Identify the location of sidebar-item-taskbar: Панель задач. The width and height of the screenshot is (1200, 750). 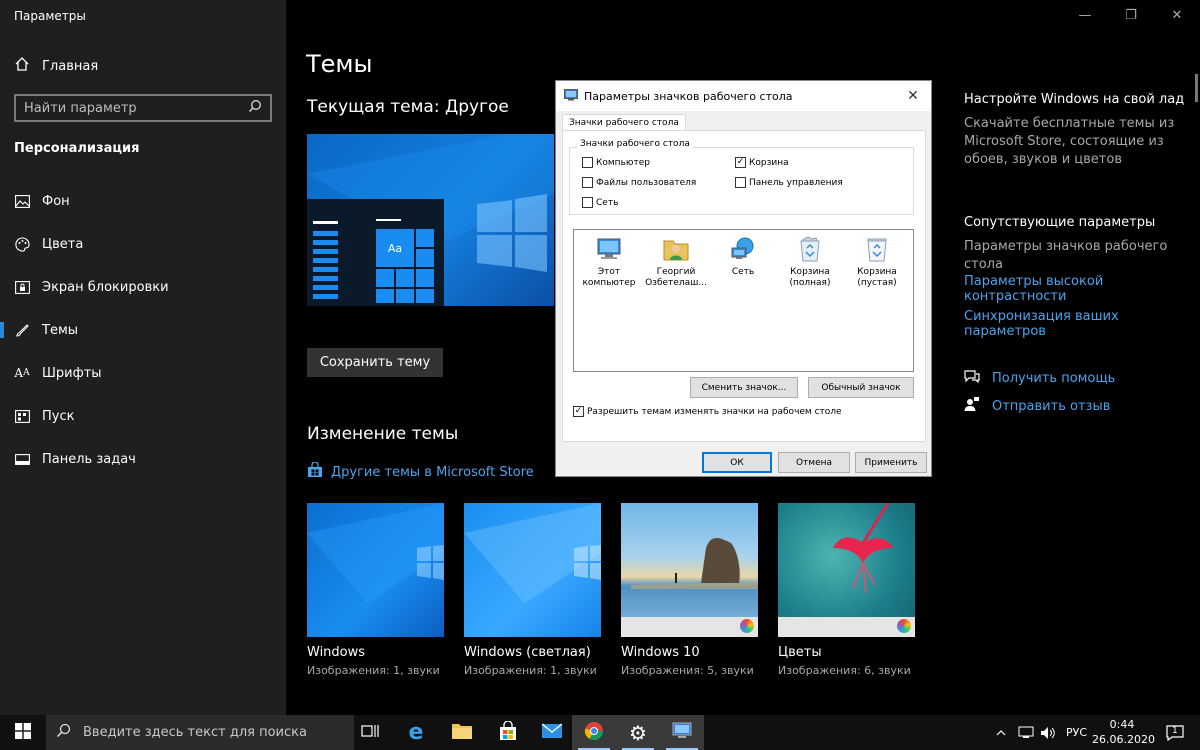
(143, 459).